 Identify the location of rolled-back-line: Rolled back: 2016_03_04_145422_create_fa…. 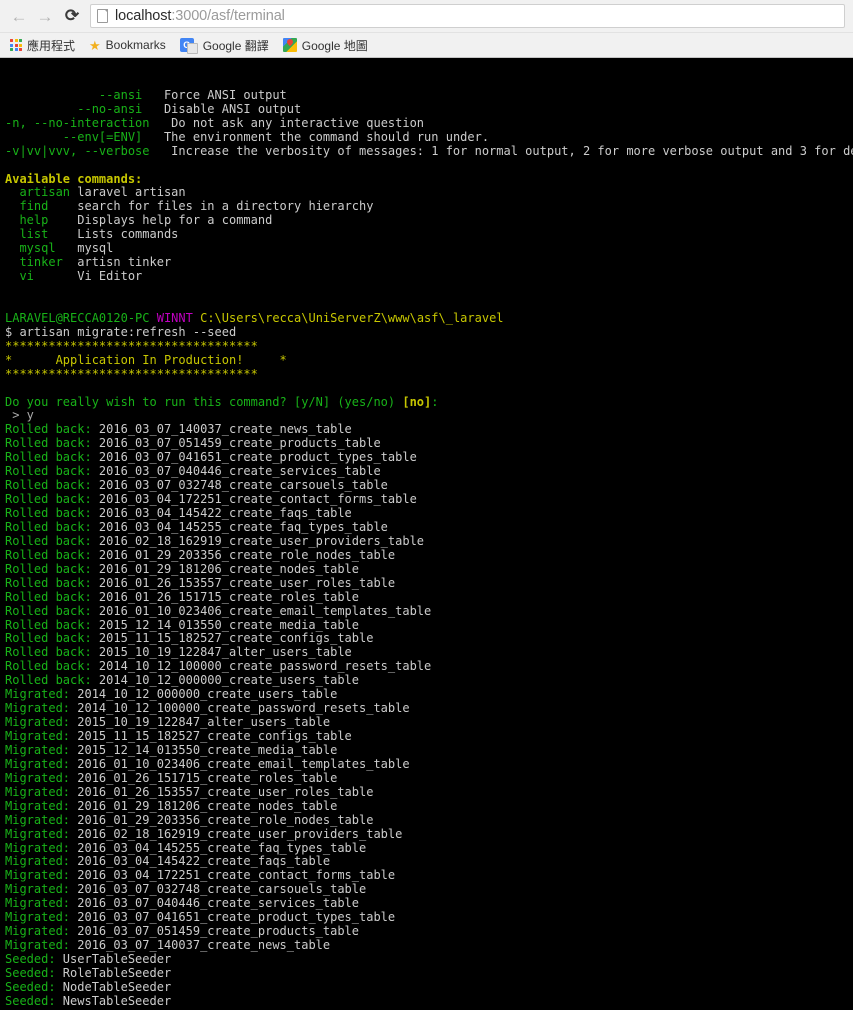
(429, 513).